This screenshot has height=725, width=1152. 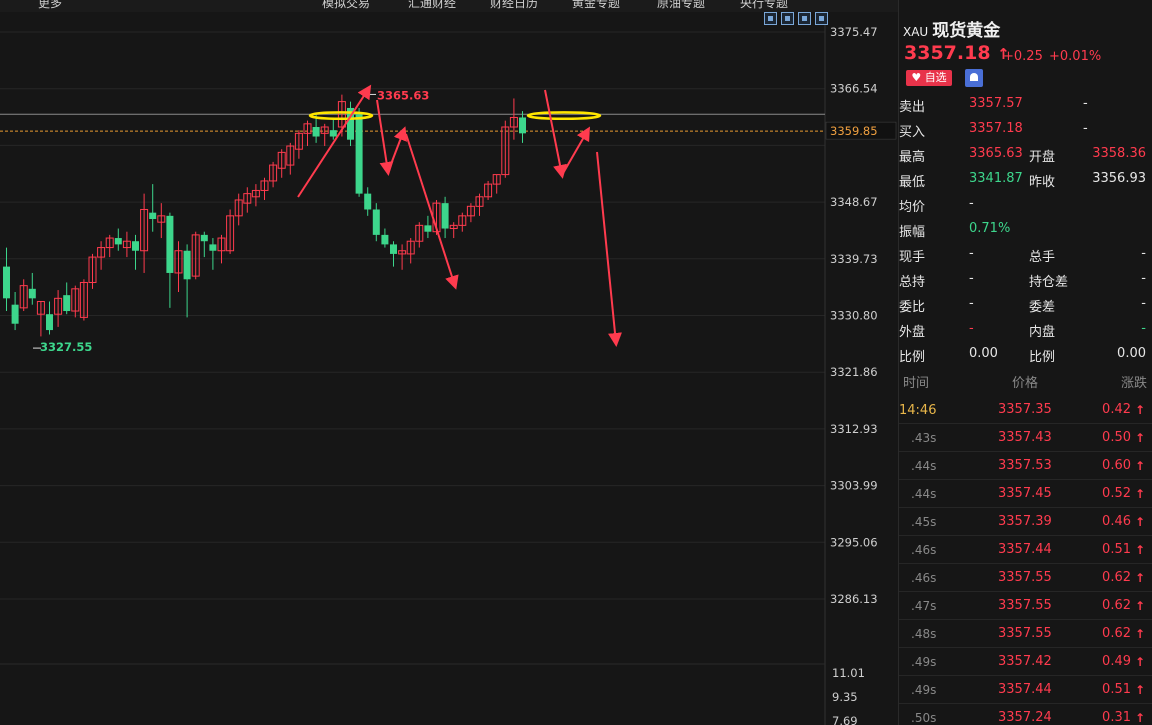 I want to click on stat-value: 3357.18, so click(x=996, y=128).